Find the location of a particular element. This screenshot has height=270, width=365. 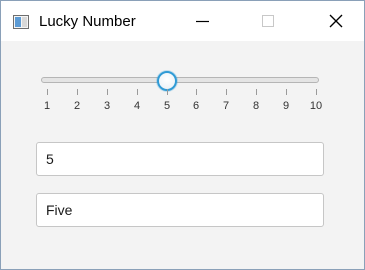

slider-thumb is located at coordinates (167, 81).